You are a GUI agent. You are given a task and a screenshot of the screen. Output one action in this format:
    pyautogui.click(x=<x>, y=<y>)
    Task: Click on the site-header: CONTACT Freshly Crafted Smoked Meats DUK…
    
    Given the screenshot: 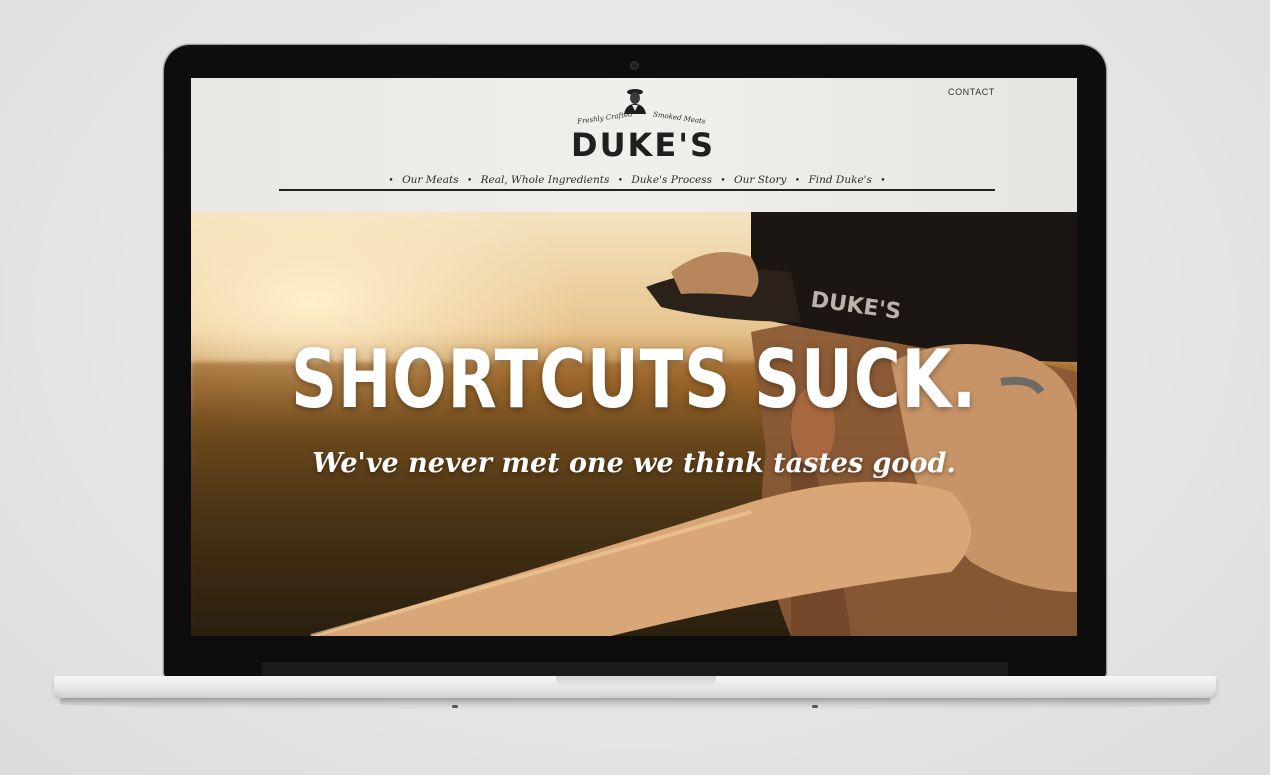 What is the action you would take?
    pyautogui.click(x=634, y=145)
    